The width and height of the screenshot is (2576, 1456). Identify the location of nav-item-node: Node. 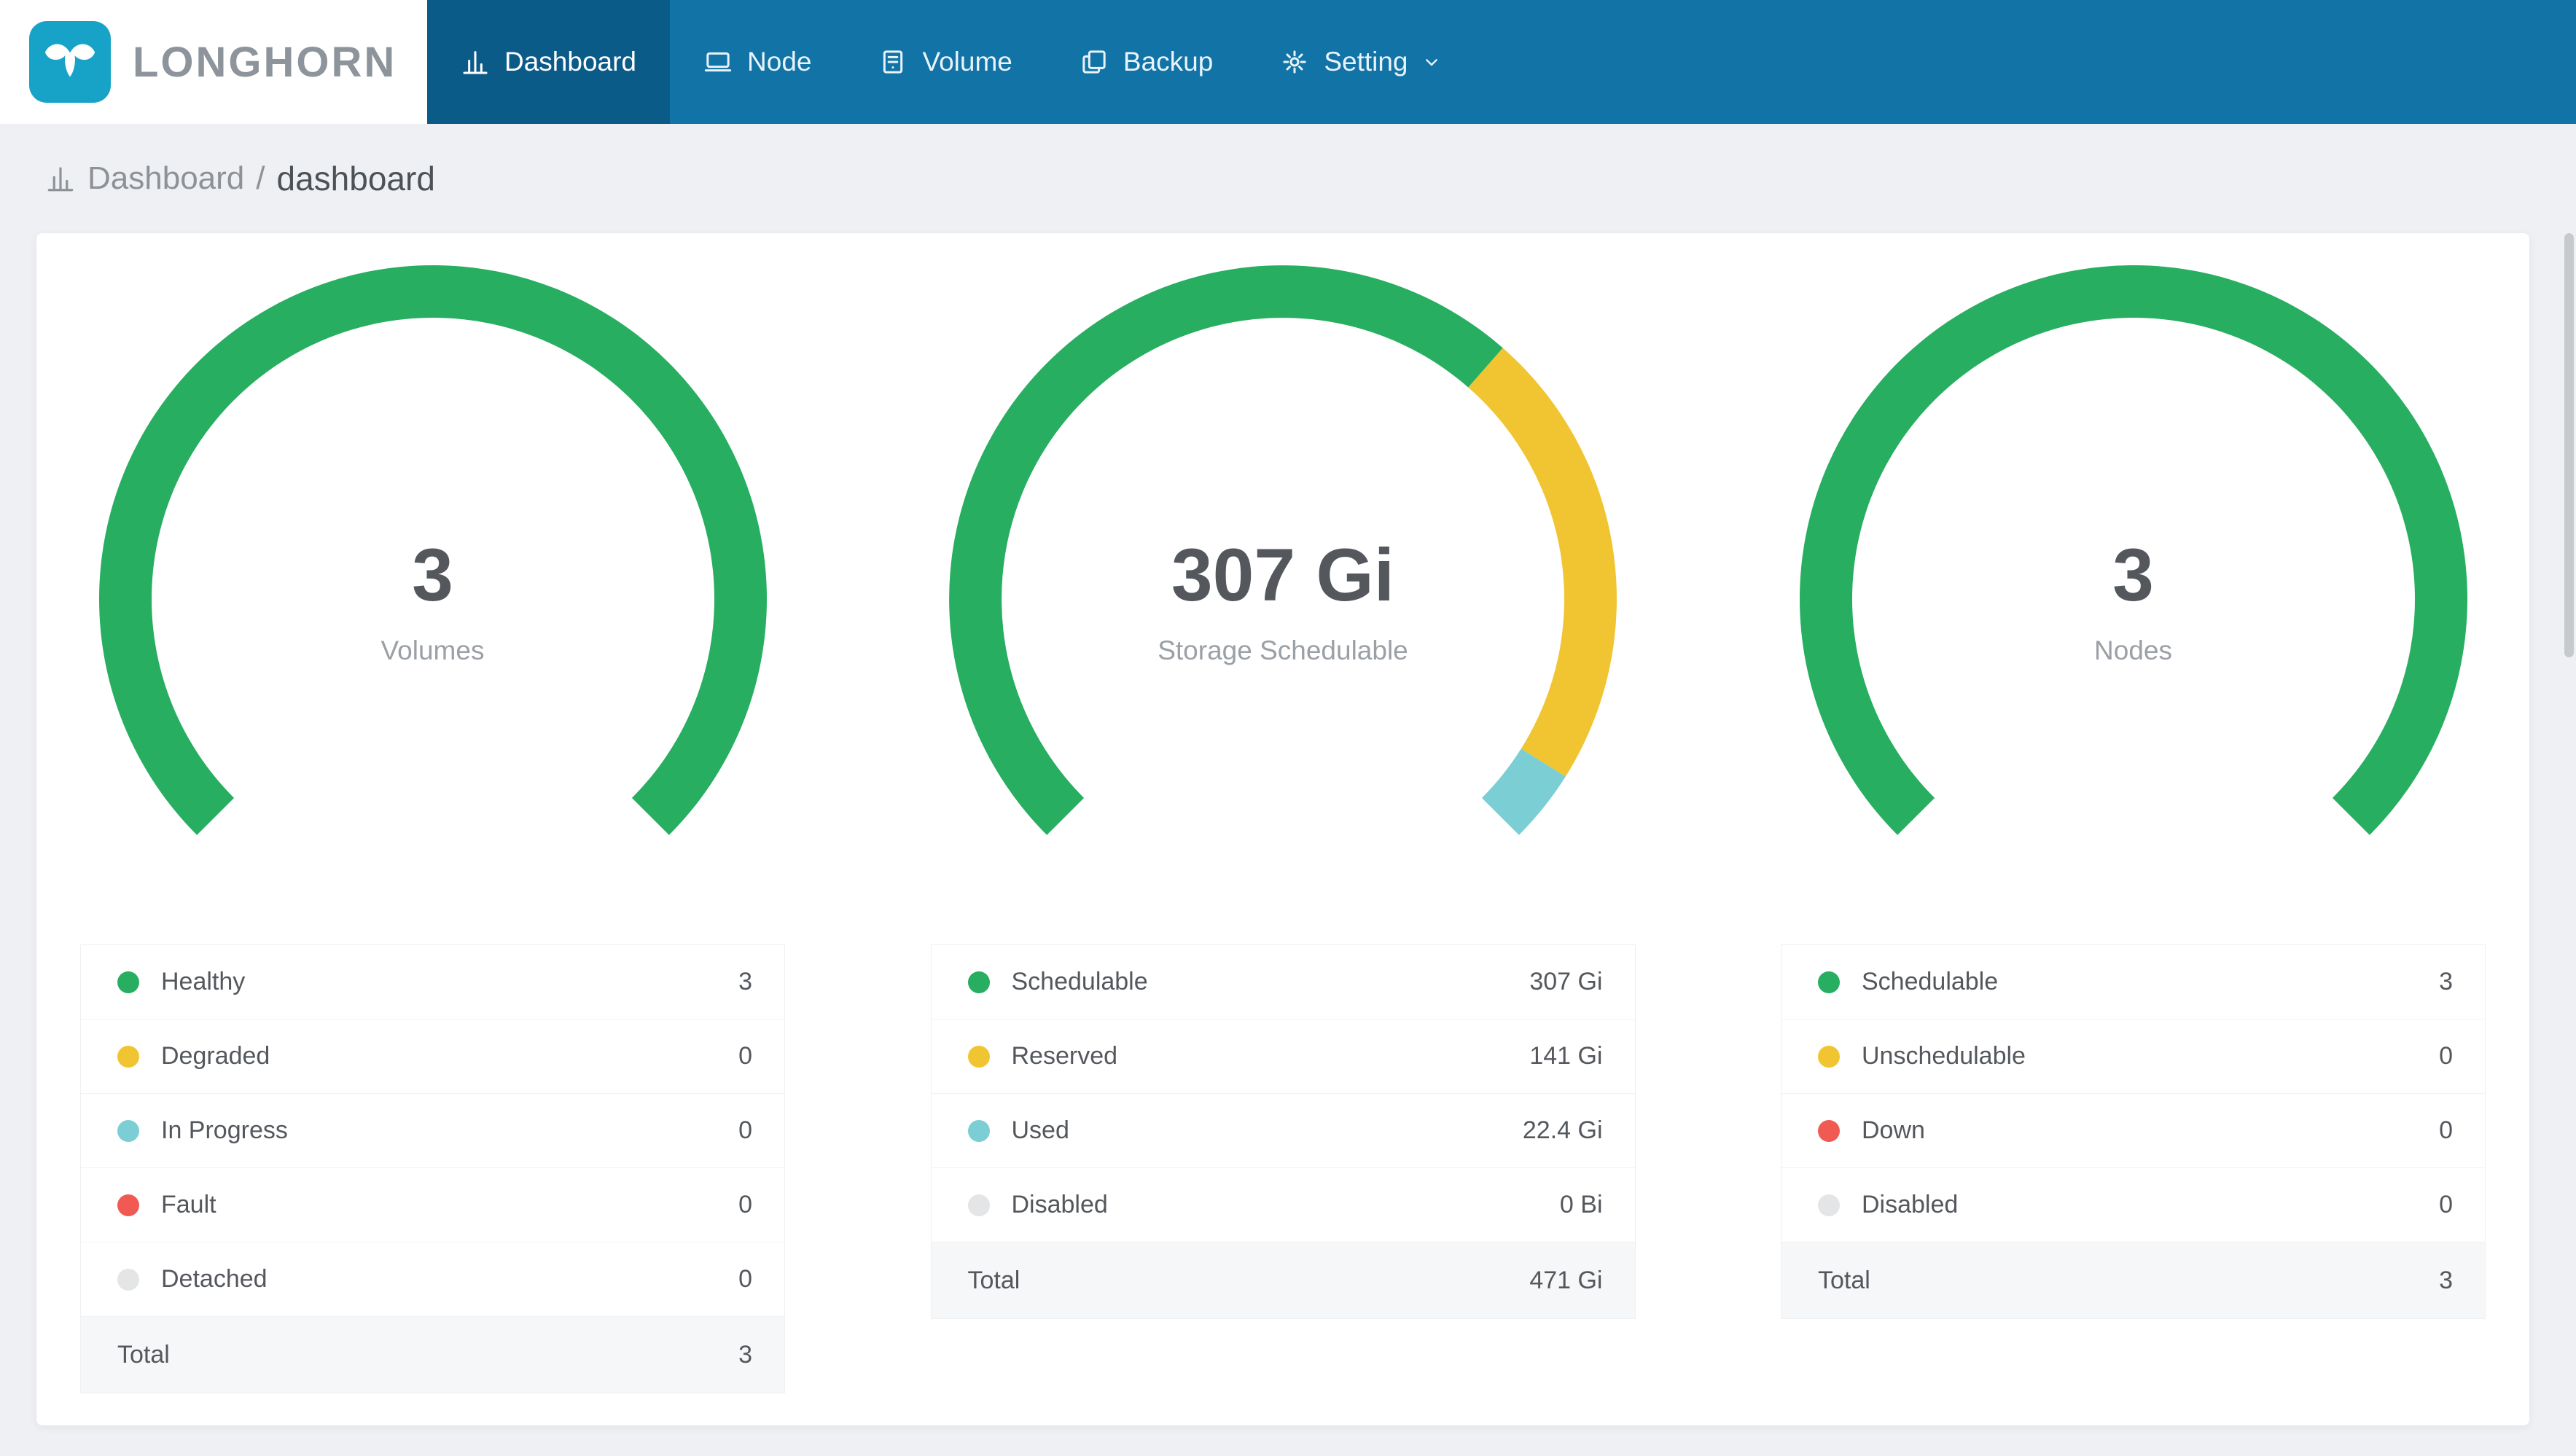
(758, 62).